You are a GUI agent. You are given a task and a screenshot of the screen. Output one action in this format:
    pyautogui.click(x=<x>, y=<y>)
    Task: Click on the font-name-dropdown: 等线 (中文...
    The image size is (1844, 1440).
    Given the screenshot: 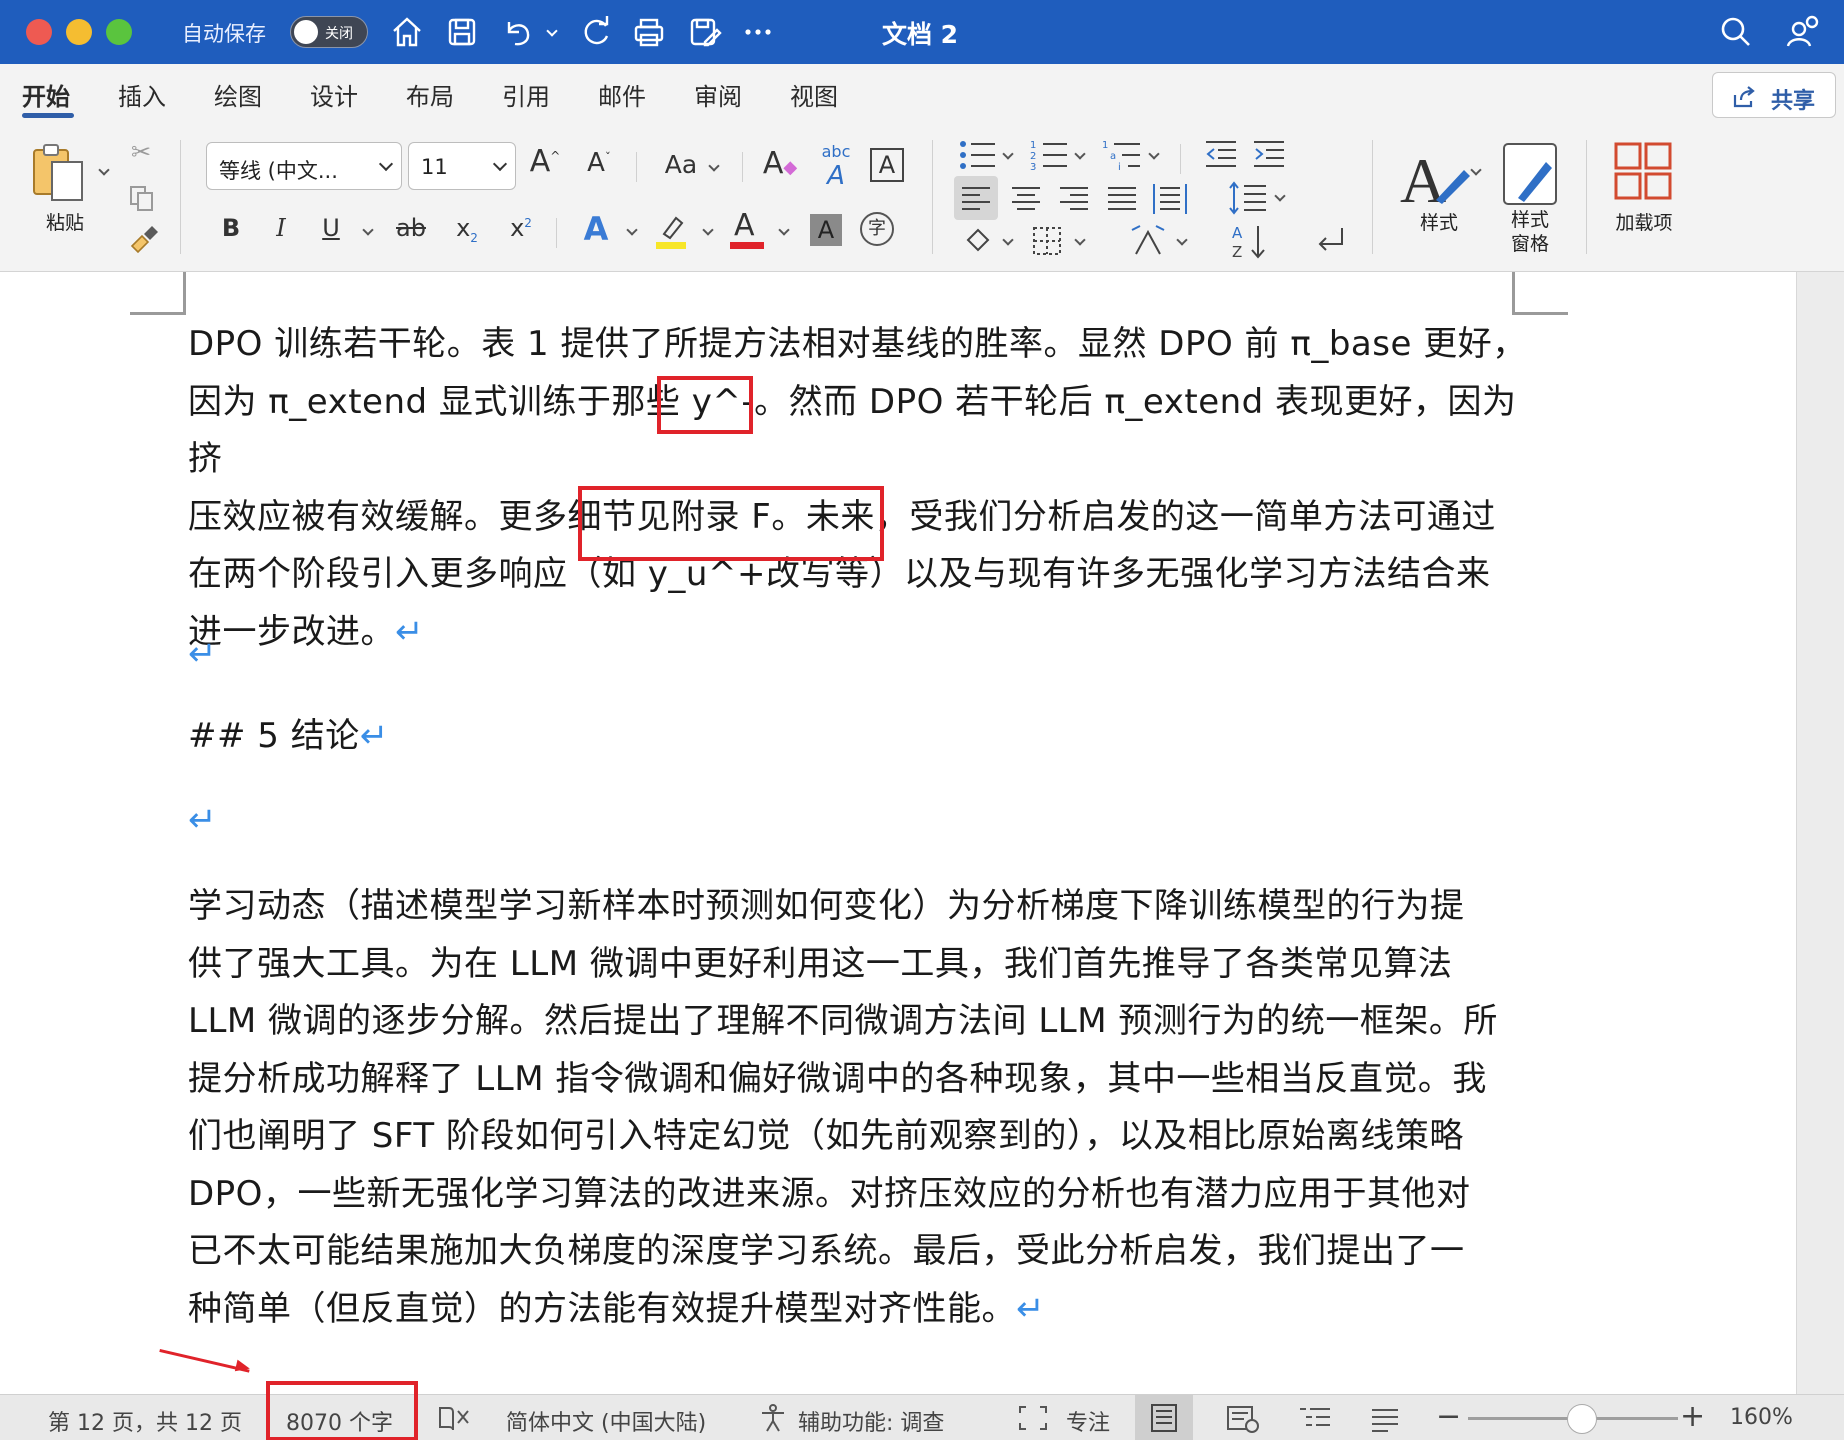 What is the action you would take?
    pyautogui.click(x=304, y=166)
    